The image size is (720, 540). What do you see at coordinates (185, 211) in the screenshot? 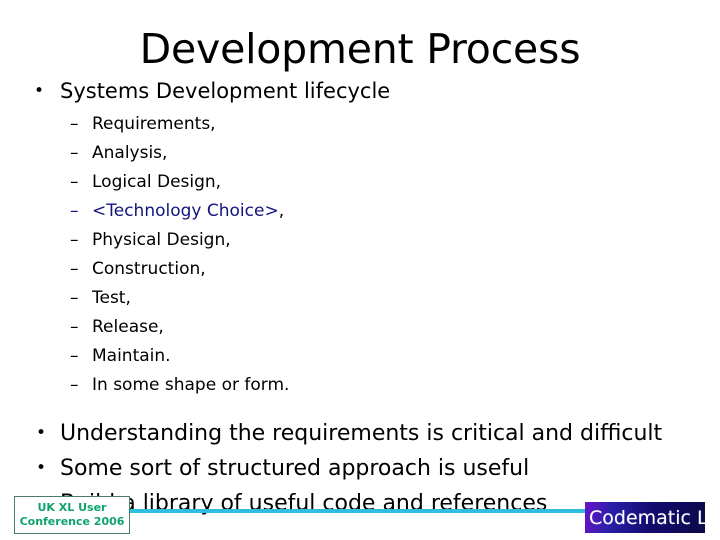
I see `list-item-label: <Technology Choice>` at bounding box center [185, 211].